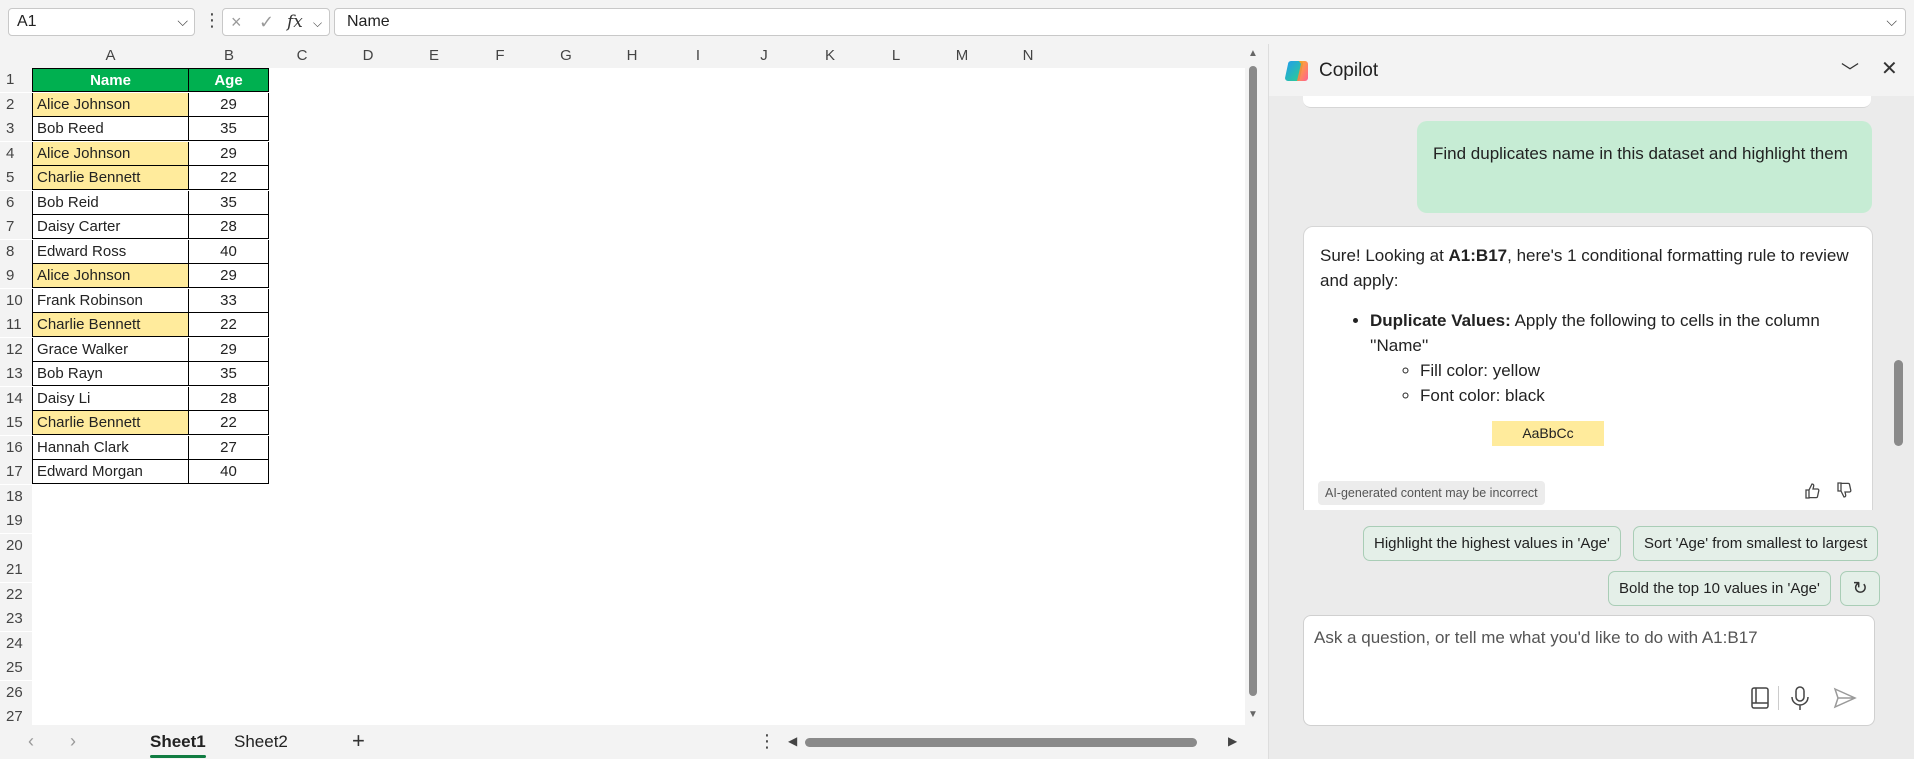 This screenshot has width=1914, height=759. Describe the element at coordinates (110, 129) in the screenshot. I see `name-cell: Bob Reed` at that location.